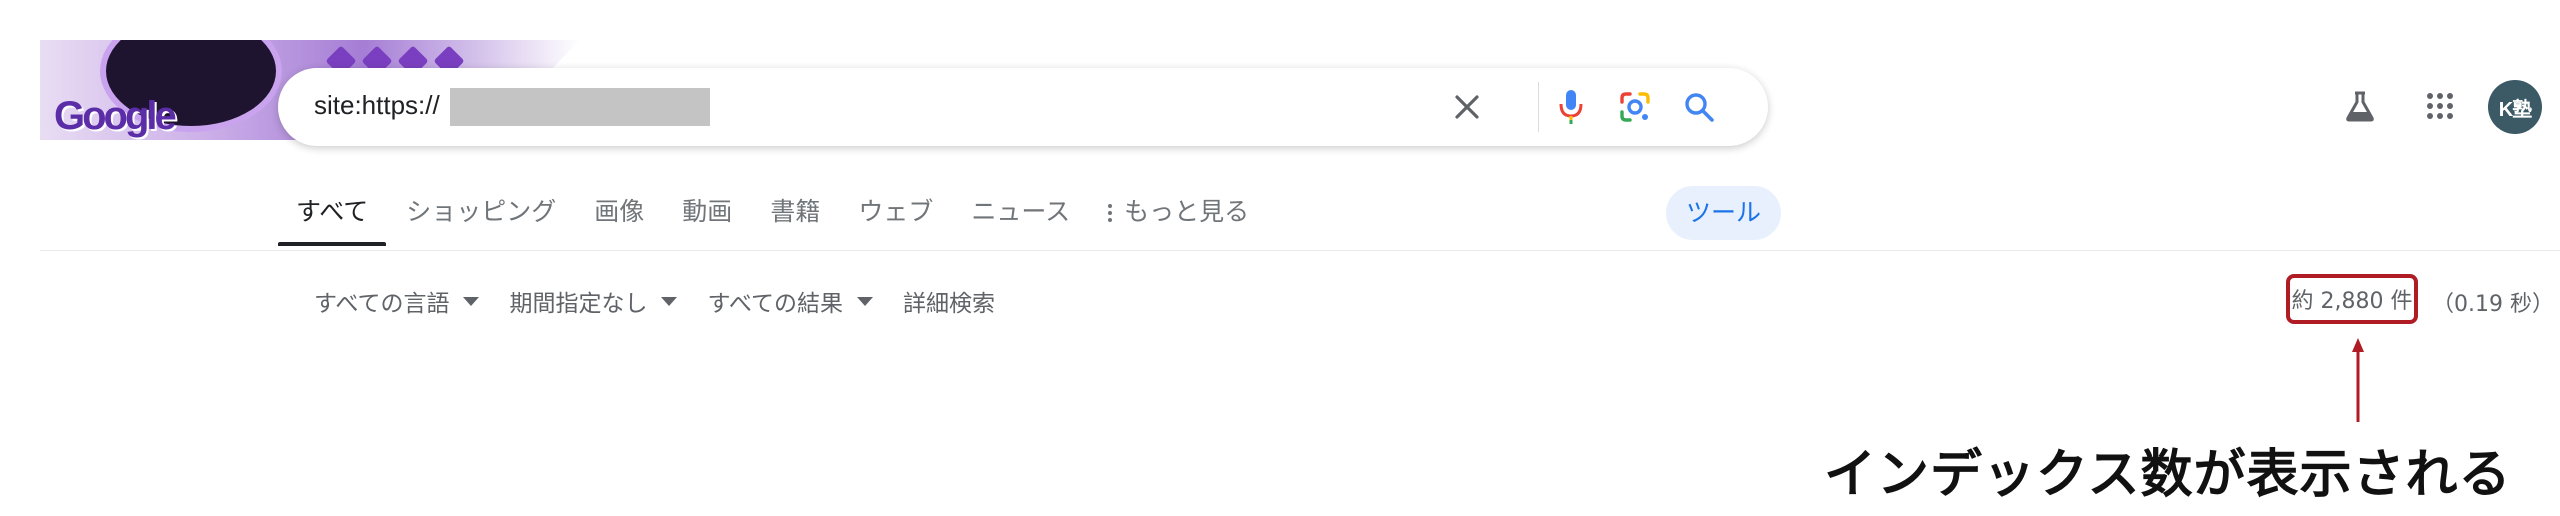 The image size is (2560, 516). Describe the element at coordinates (1023, 107) in the screenshot. I see `search-box: site:https://` at that location.